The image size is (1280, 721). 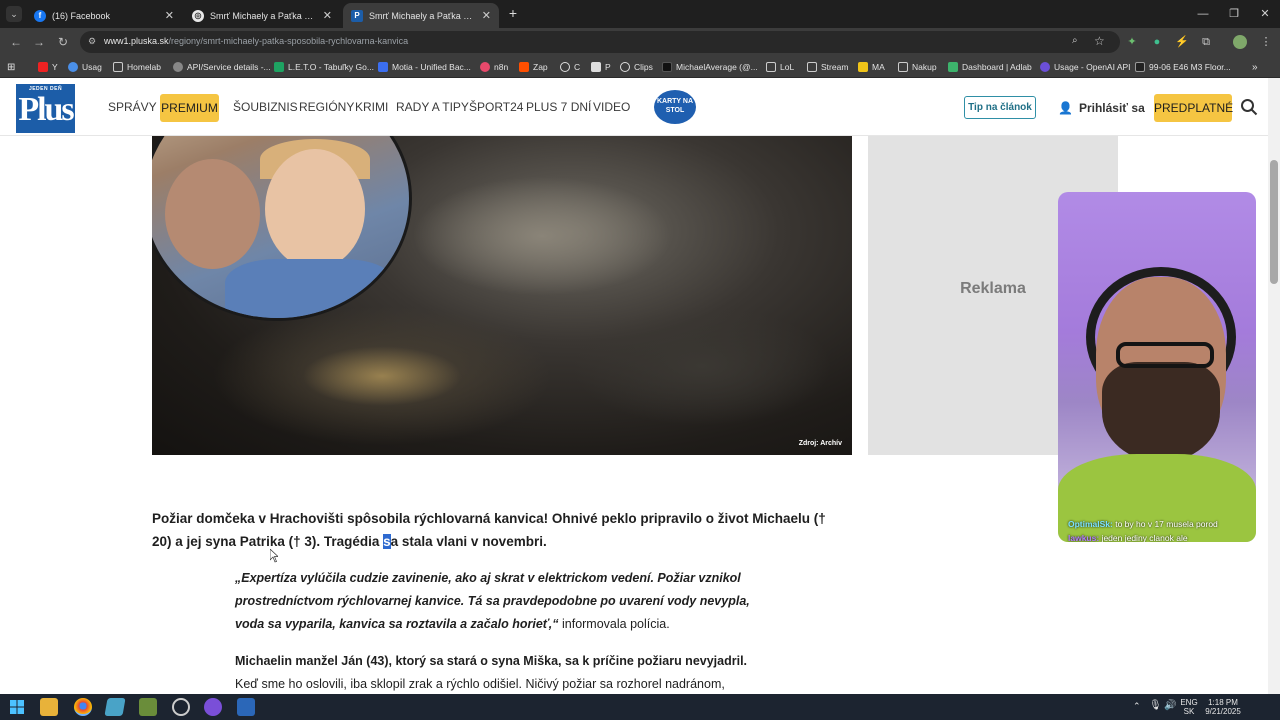 I want to click on tab-article-1: ◎ Smrť Michaely a Paťka spôsobil ✕, so click(x=262, y=15).